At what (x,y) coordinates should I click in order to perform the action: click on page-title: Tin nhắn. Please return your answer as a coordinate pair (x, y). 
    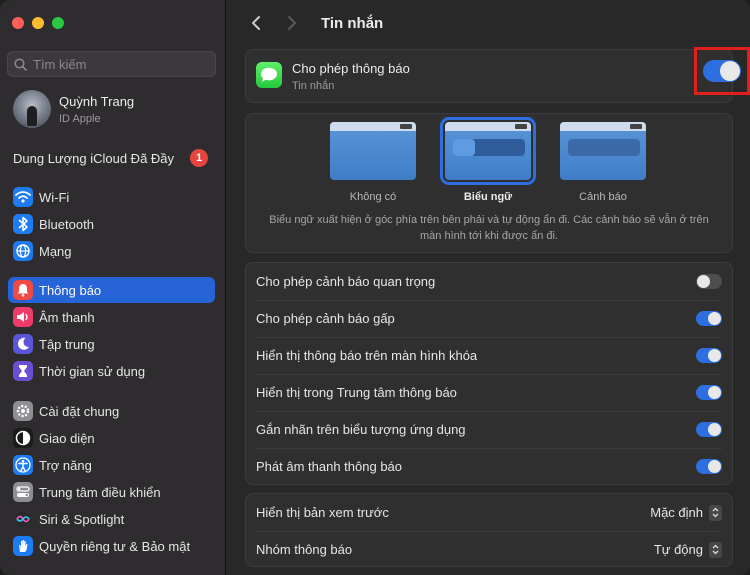
    Looking at the image, I should click on (352, 23).